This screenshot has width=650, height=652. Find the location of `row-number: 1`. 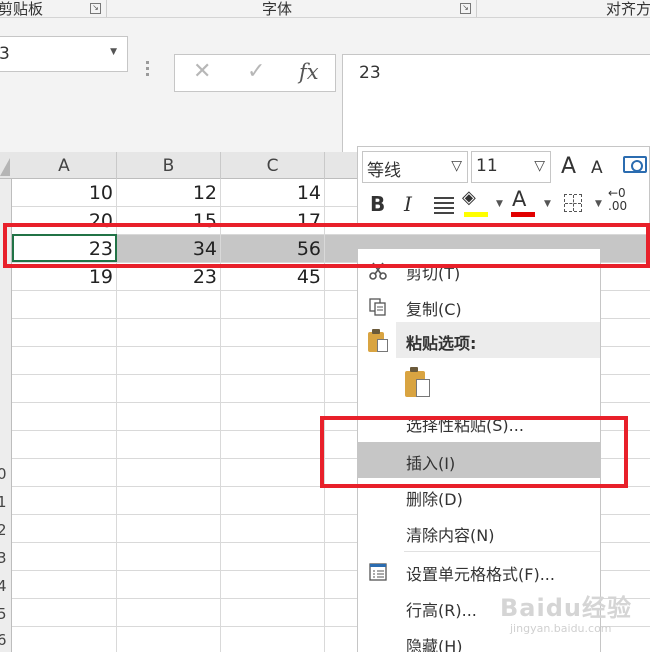

row-number: 1 is located at coordinates (3, 502).